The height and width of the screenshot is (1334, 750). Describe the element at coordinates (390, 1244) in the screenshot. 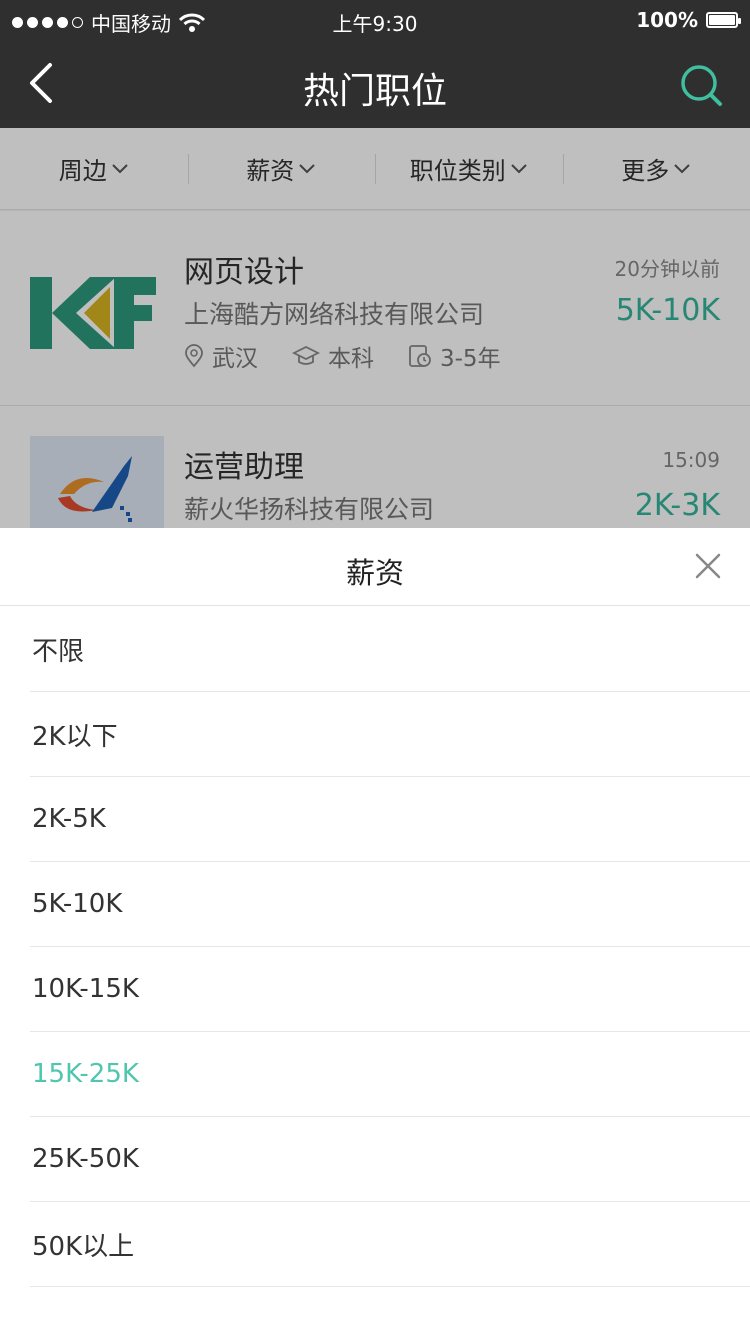

I see `salary-option: 50K以上` at that location.